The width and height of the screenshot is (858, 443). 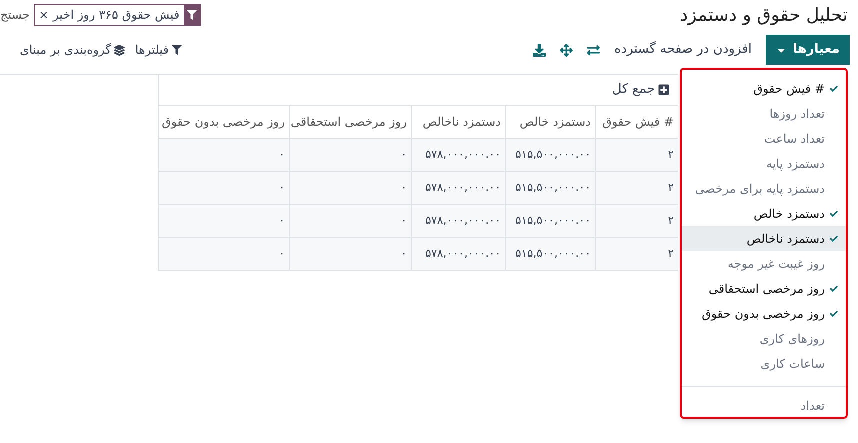 I want to click on insert-spreadsheet-link: افزودن در صفحه گسترده, so click(x=683, y=50).